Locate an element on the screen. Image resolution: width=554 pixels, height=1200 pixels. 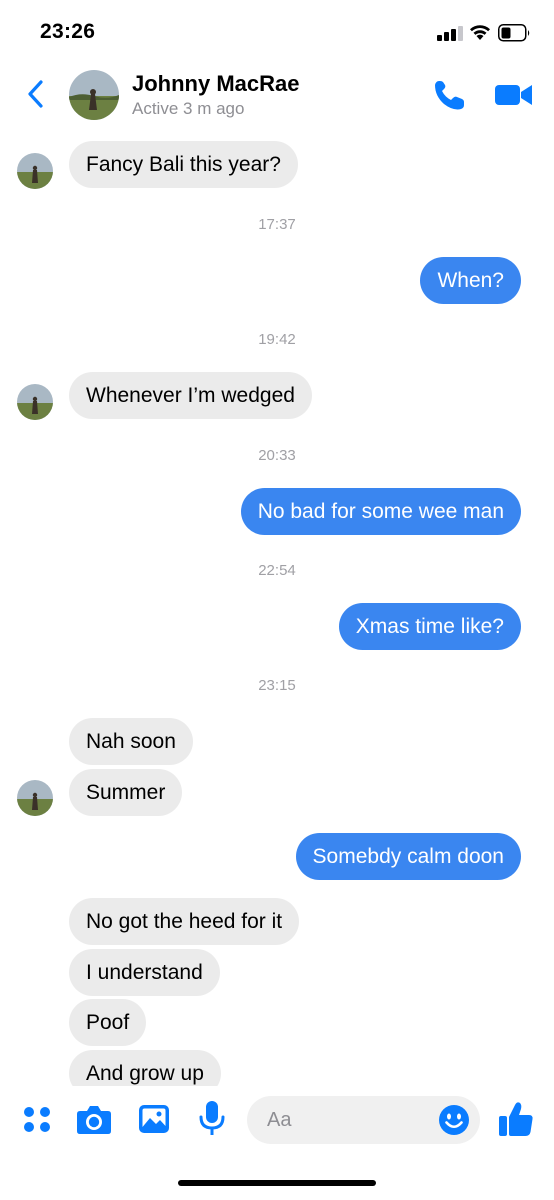
wifi-icon is located at coordinates (480, 32).